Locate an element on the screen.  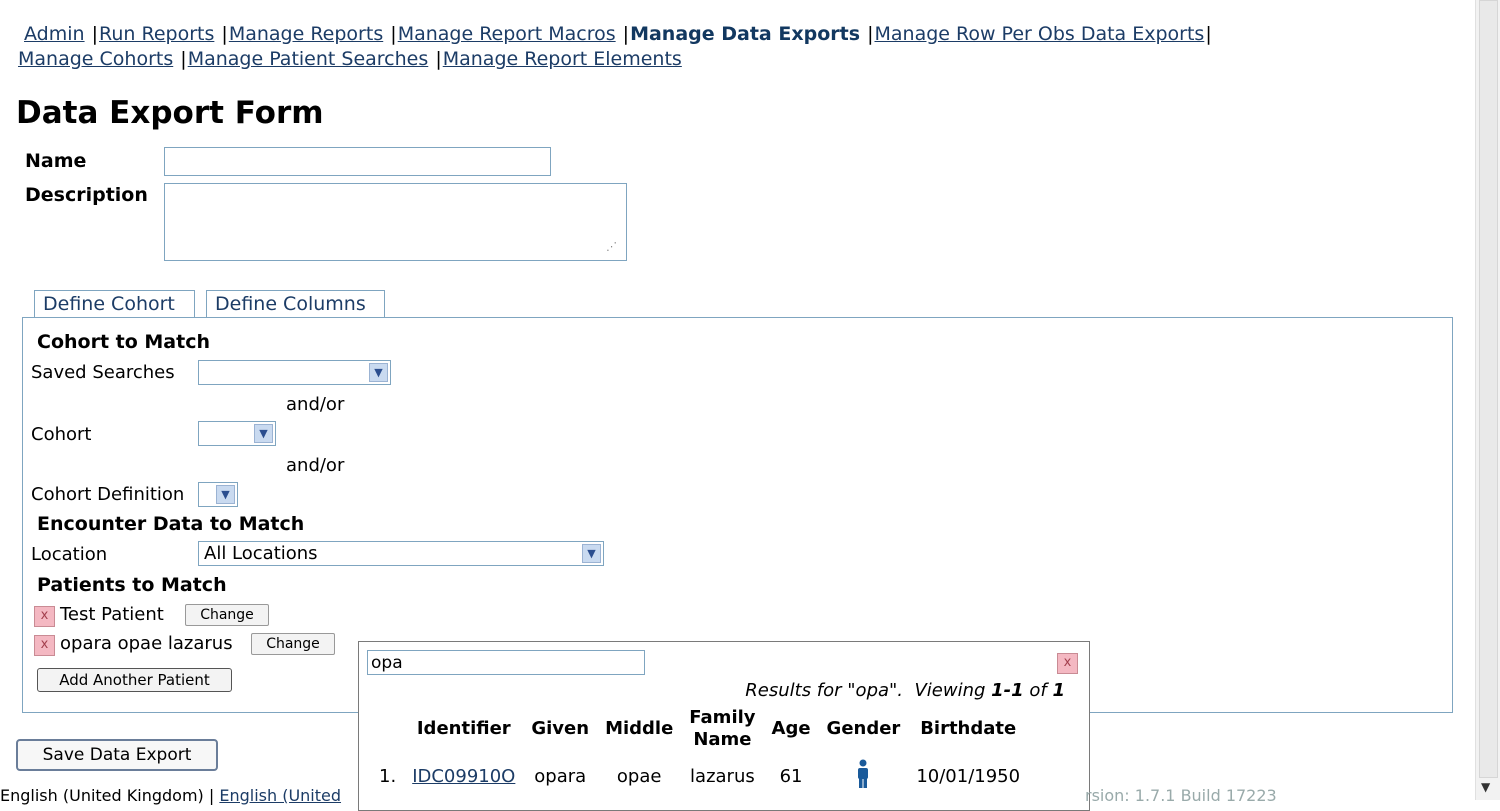
results-prefix: Results for "opa". Viewing is located at coordinates (868, 690).